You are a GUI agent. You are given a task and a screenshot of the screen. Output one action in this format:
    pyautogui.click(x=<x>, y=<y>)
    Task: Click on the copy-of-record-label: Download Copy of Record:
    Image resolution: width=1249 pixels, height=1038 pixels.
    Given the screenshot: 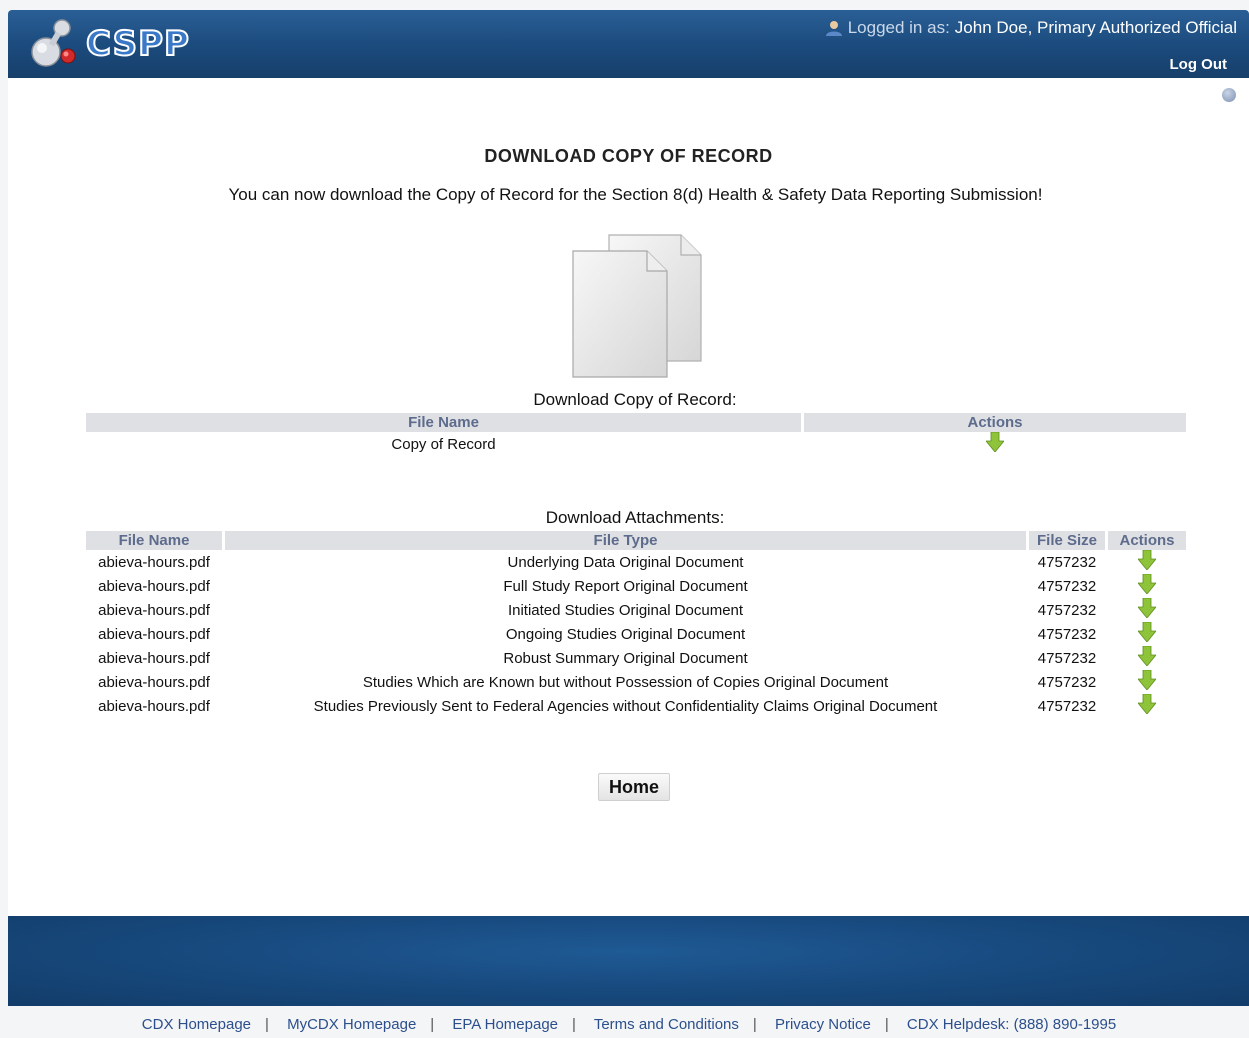 What is the action you would take?
    pyautogui.click(x=635, y=399)
    